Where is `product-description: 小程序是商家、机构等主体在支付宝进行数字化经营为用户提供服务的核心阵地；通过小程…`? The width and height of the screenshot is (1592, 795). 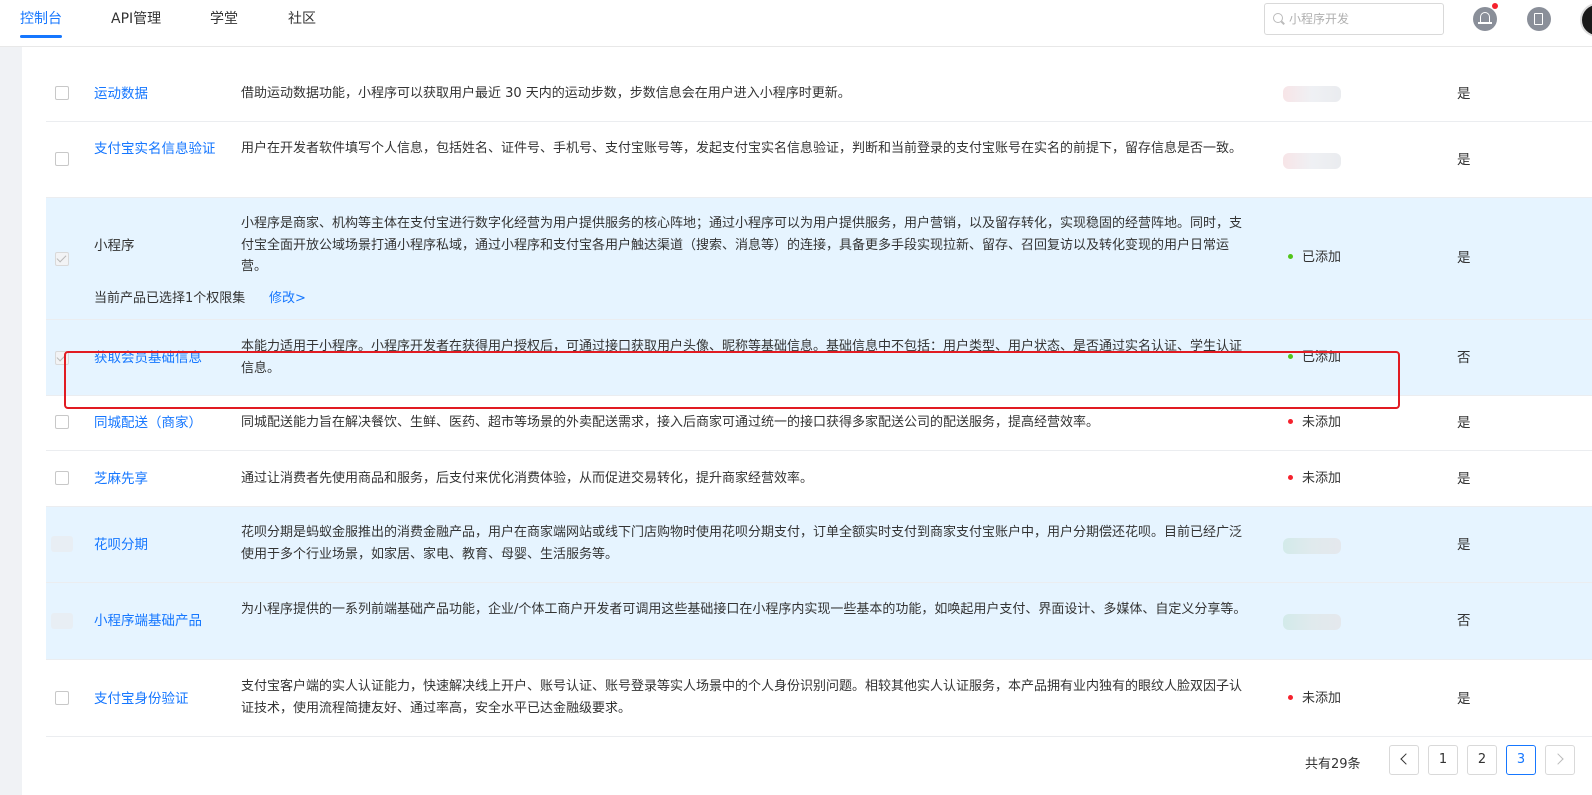
product-description: 小程序是商家、机构等主体在支付宝进行数字化经营为用户提供服务的核心阵地；通过小程… is located at coordinates (742, 245).